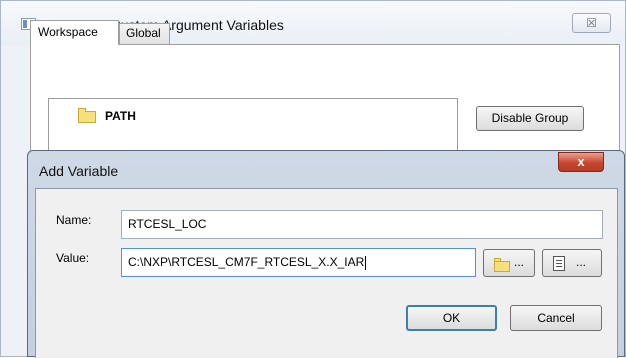  What do you see at coordinates (556, 318) in the screenshot?
I see `cancel-button: Cancel` at bounding box center [556, 318].